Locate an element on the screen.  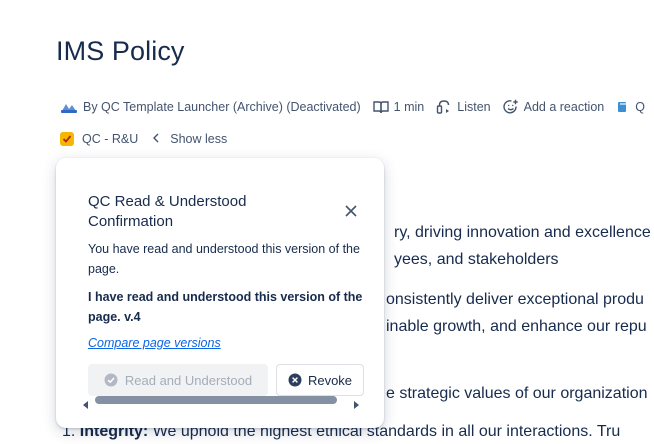
read-time: 1 min is located at coordinates (398, 107).